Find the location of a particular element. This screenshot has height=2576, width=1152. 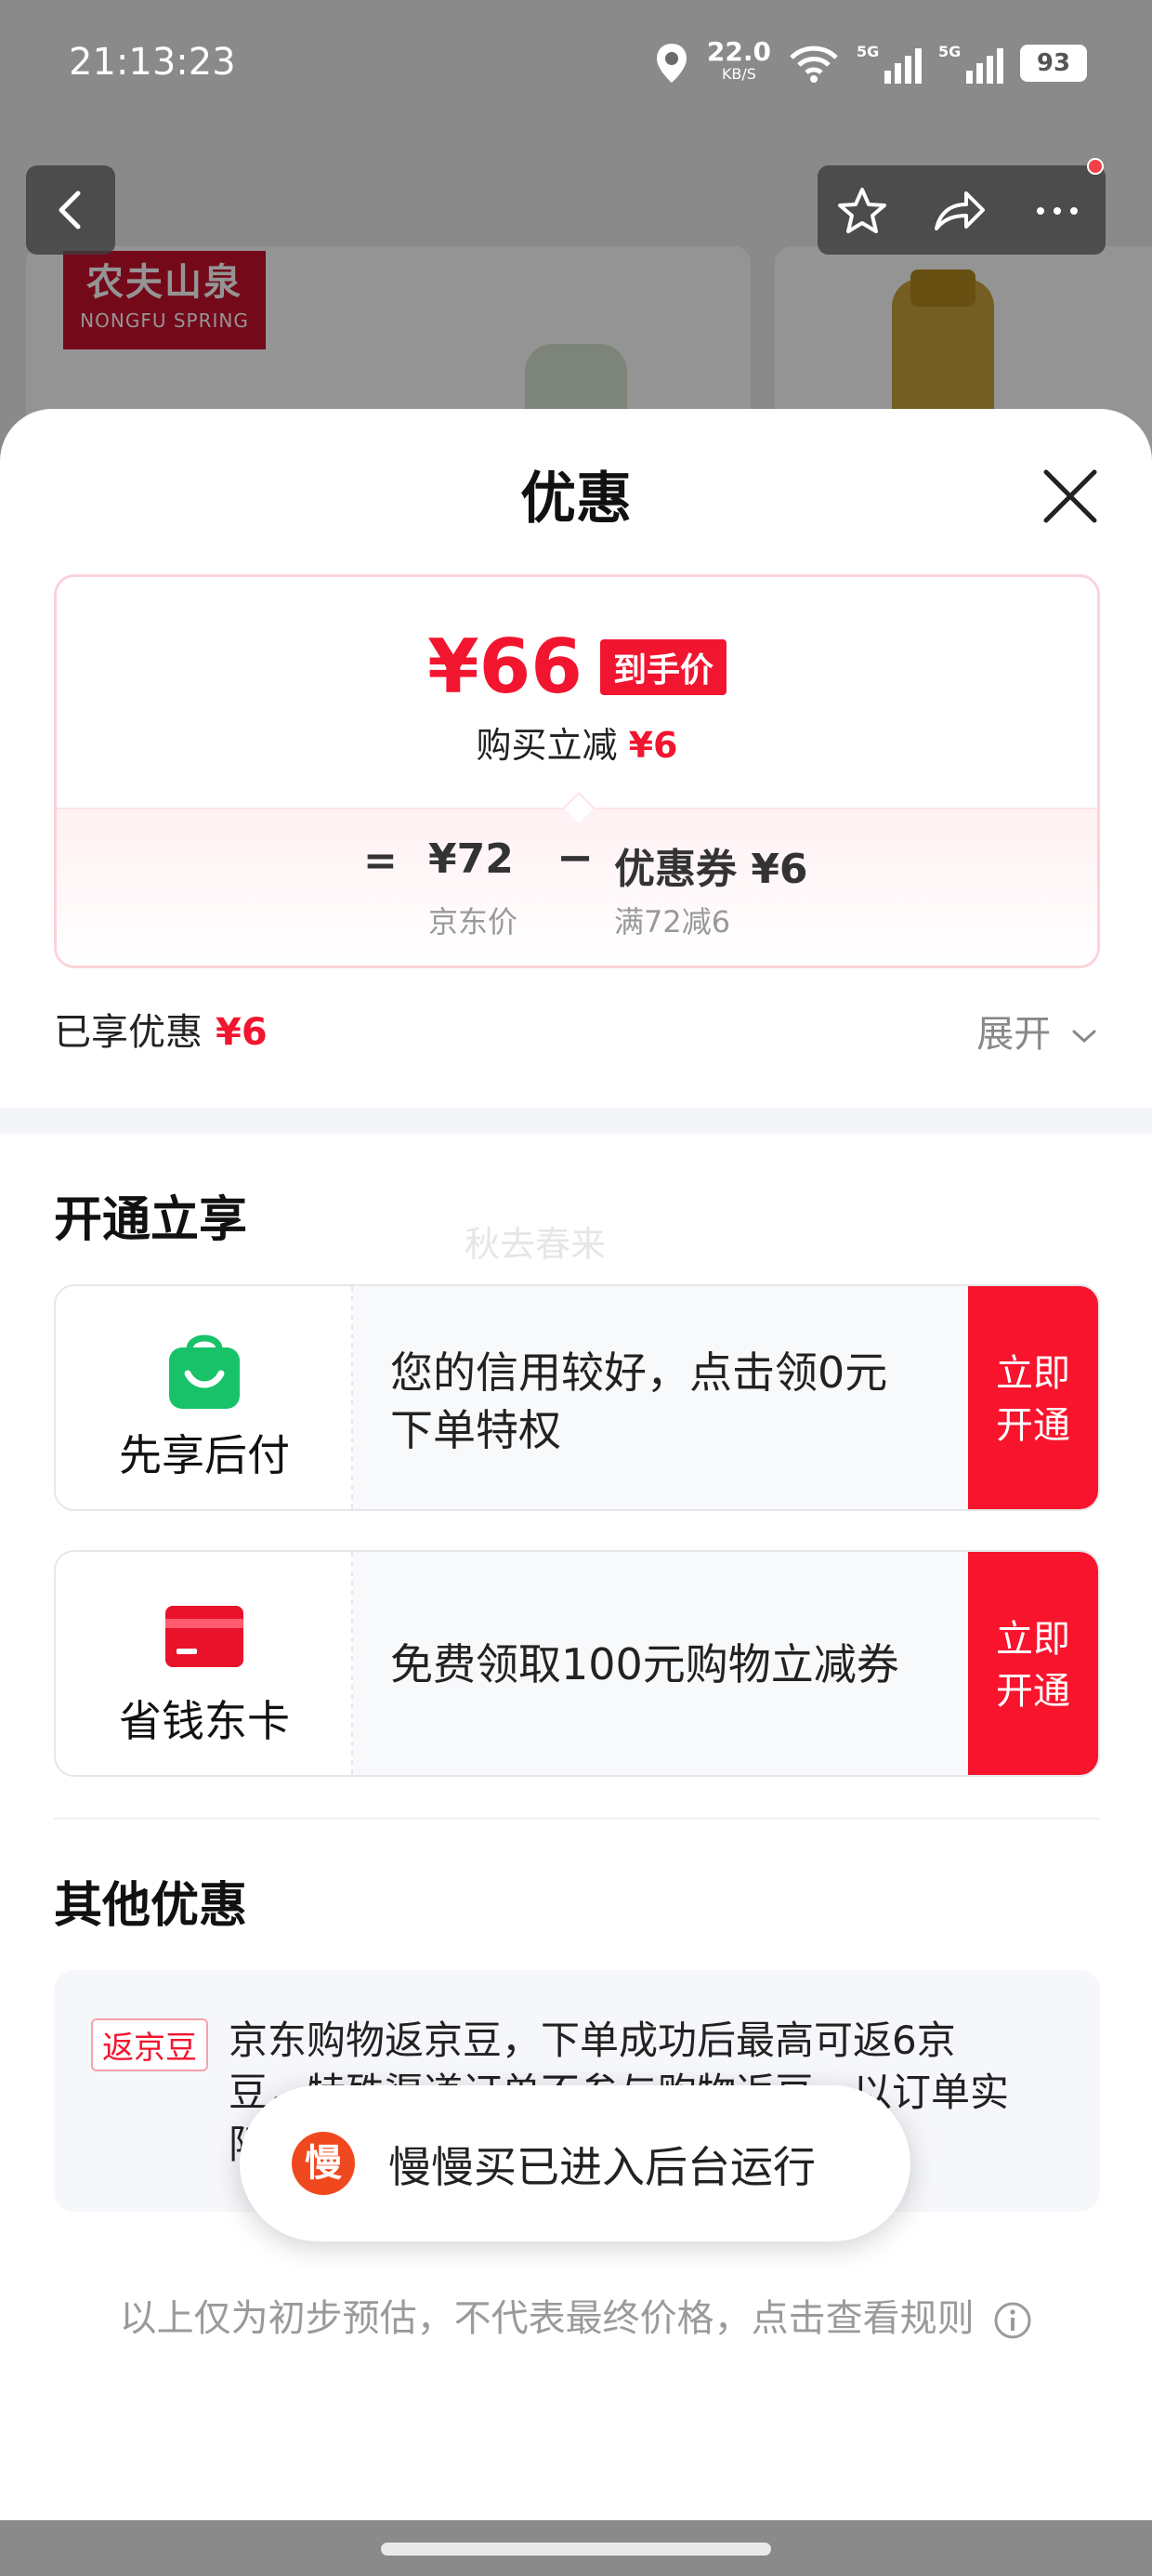

location-icon is located at coordinates (671, 63).